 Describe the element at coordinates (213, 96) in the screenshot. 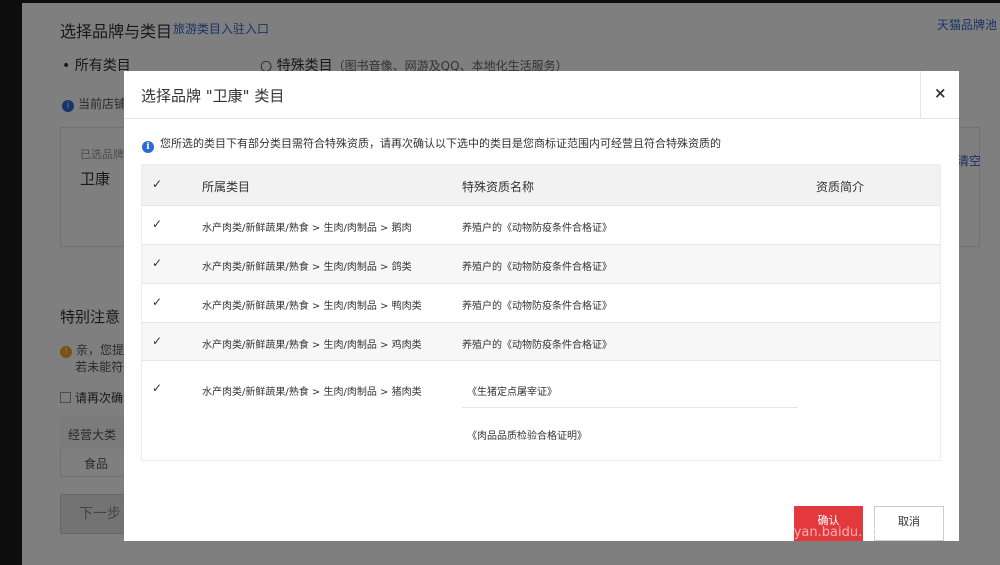

I see `dialog-title: 选择品牌 "卫康" 类目` at that location.